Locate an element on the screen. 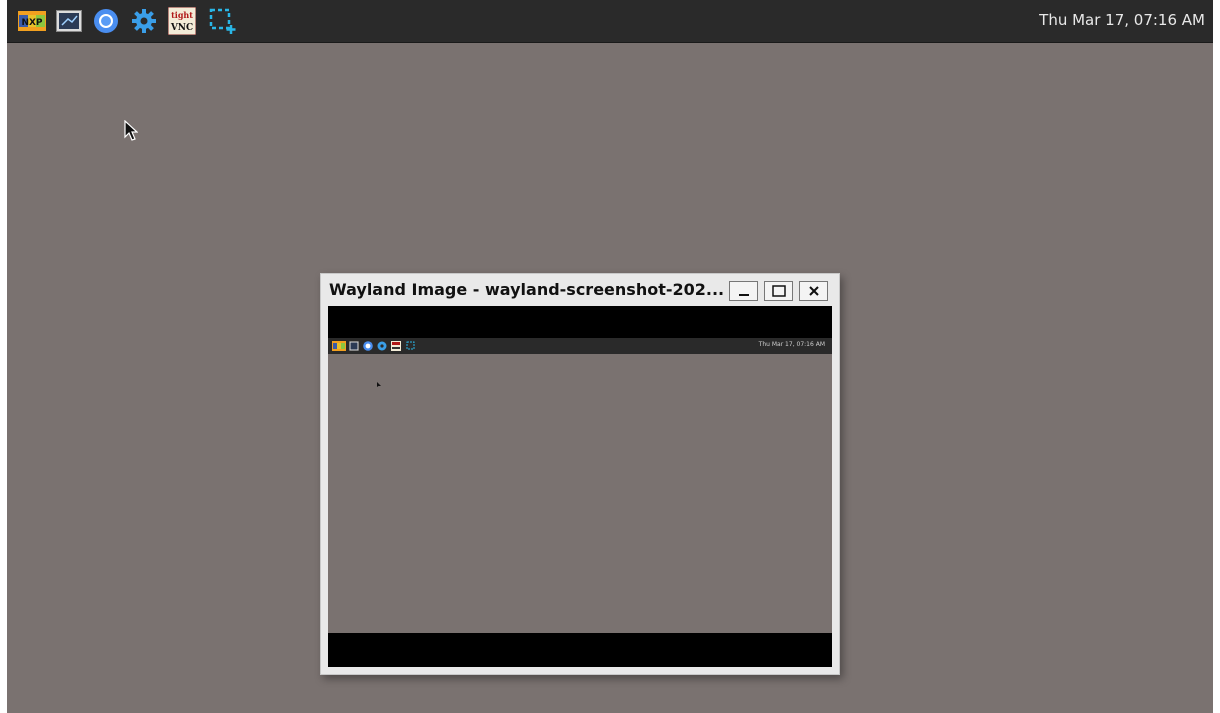 Image resolution: width=1220 pixels, height=713 pixels. tightvnc-icon is located at coordinates (396, 346).